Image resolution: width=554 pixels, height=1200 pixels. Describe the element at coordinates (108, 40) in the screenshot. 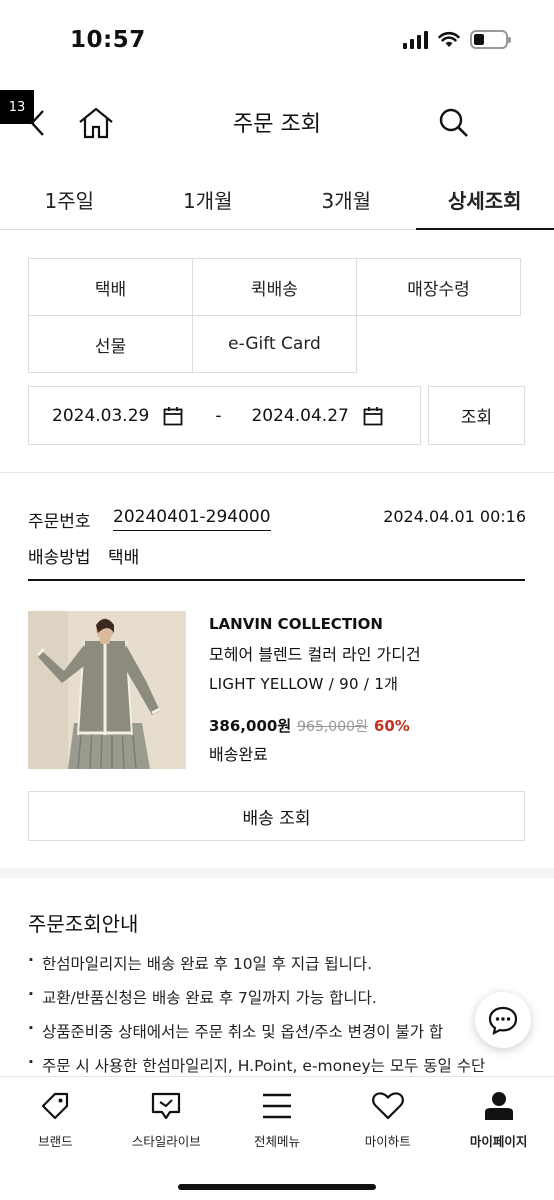

I see `status-time: 10:57` at that location.